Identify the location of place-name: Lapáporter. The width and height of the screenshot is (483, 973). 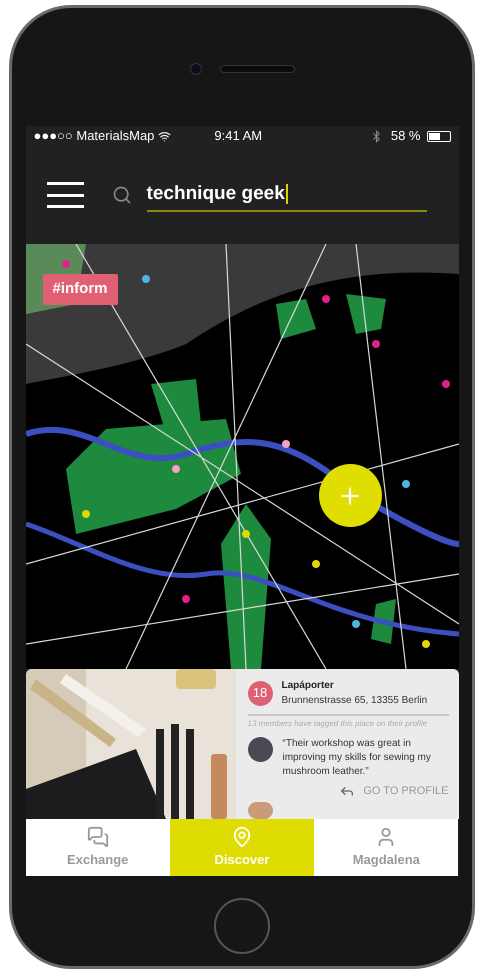
(308, 686).